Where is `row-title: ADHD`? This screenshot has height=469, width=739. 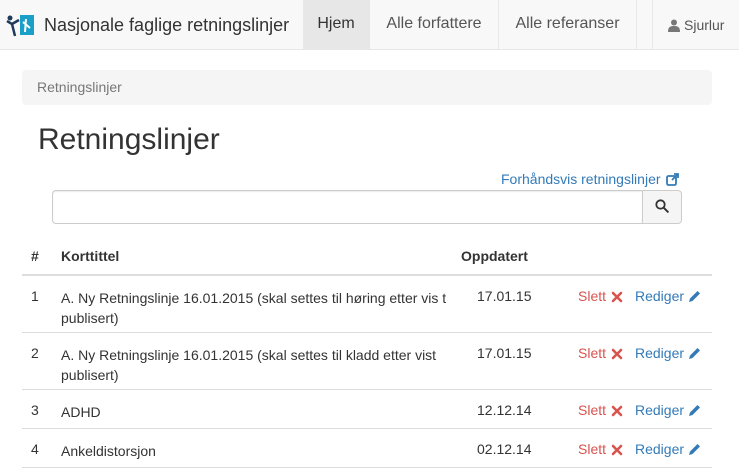
row-title: ADHD is located at coordinates (81, 412).